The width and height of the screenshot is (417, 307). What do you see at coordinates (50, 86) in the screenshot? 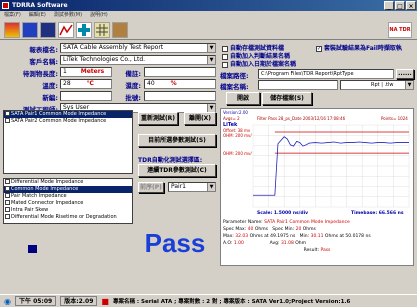
I see `temp-label: 溫度:` at bounding box center [50, 86].